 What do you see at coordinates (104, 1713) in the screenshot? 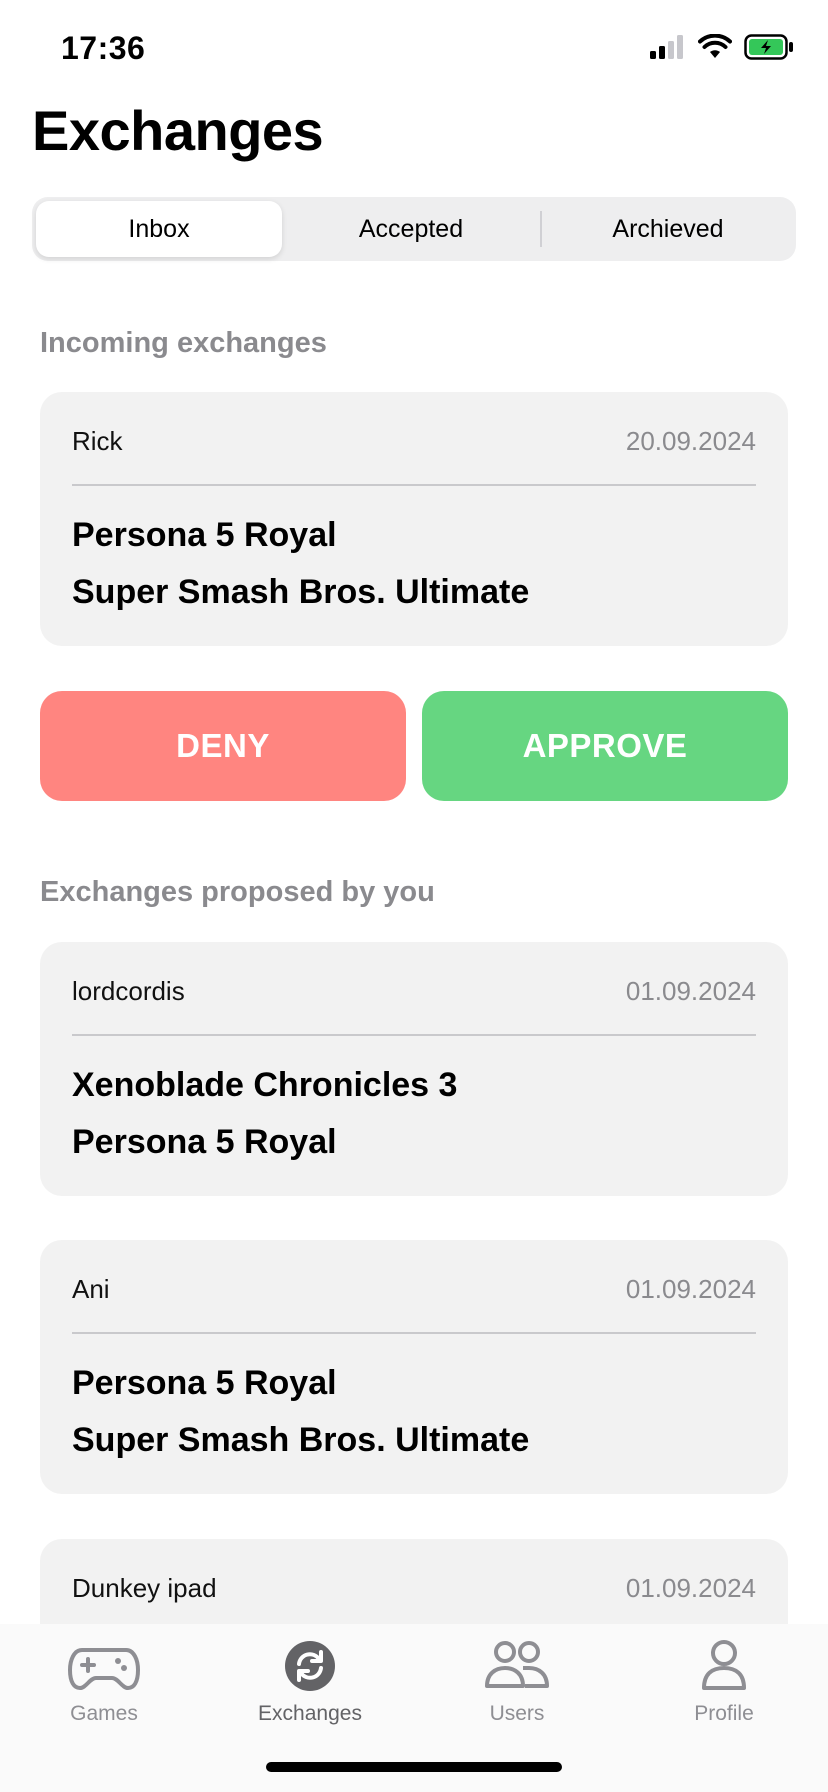
I see `tab-label: Games` at bounding box center [104, 1713].